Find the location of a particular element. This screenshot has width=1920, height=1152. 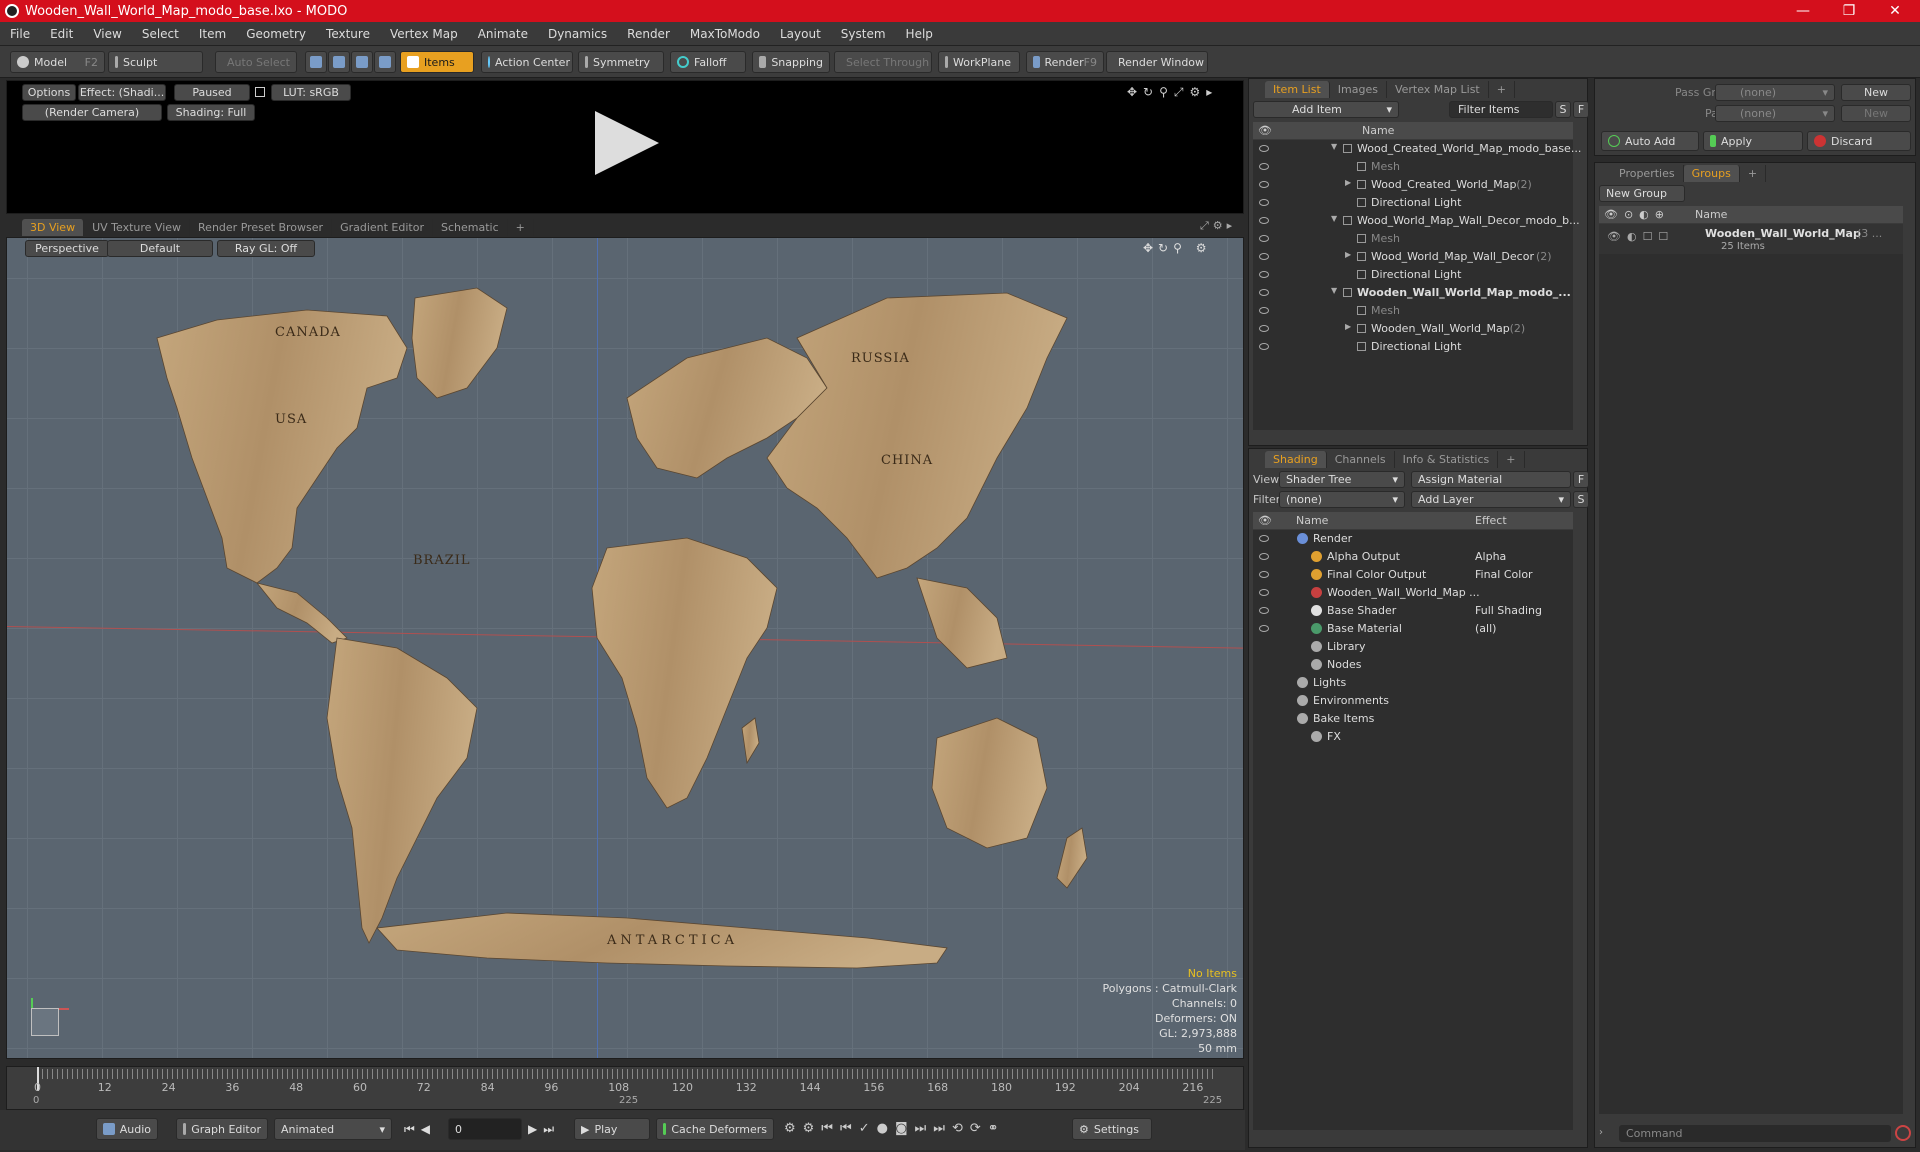

menu-dynamics: Dynamics is located at coordinates (577, 34).